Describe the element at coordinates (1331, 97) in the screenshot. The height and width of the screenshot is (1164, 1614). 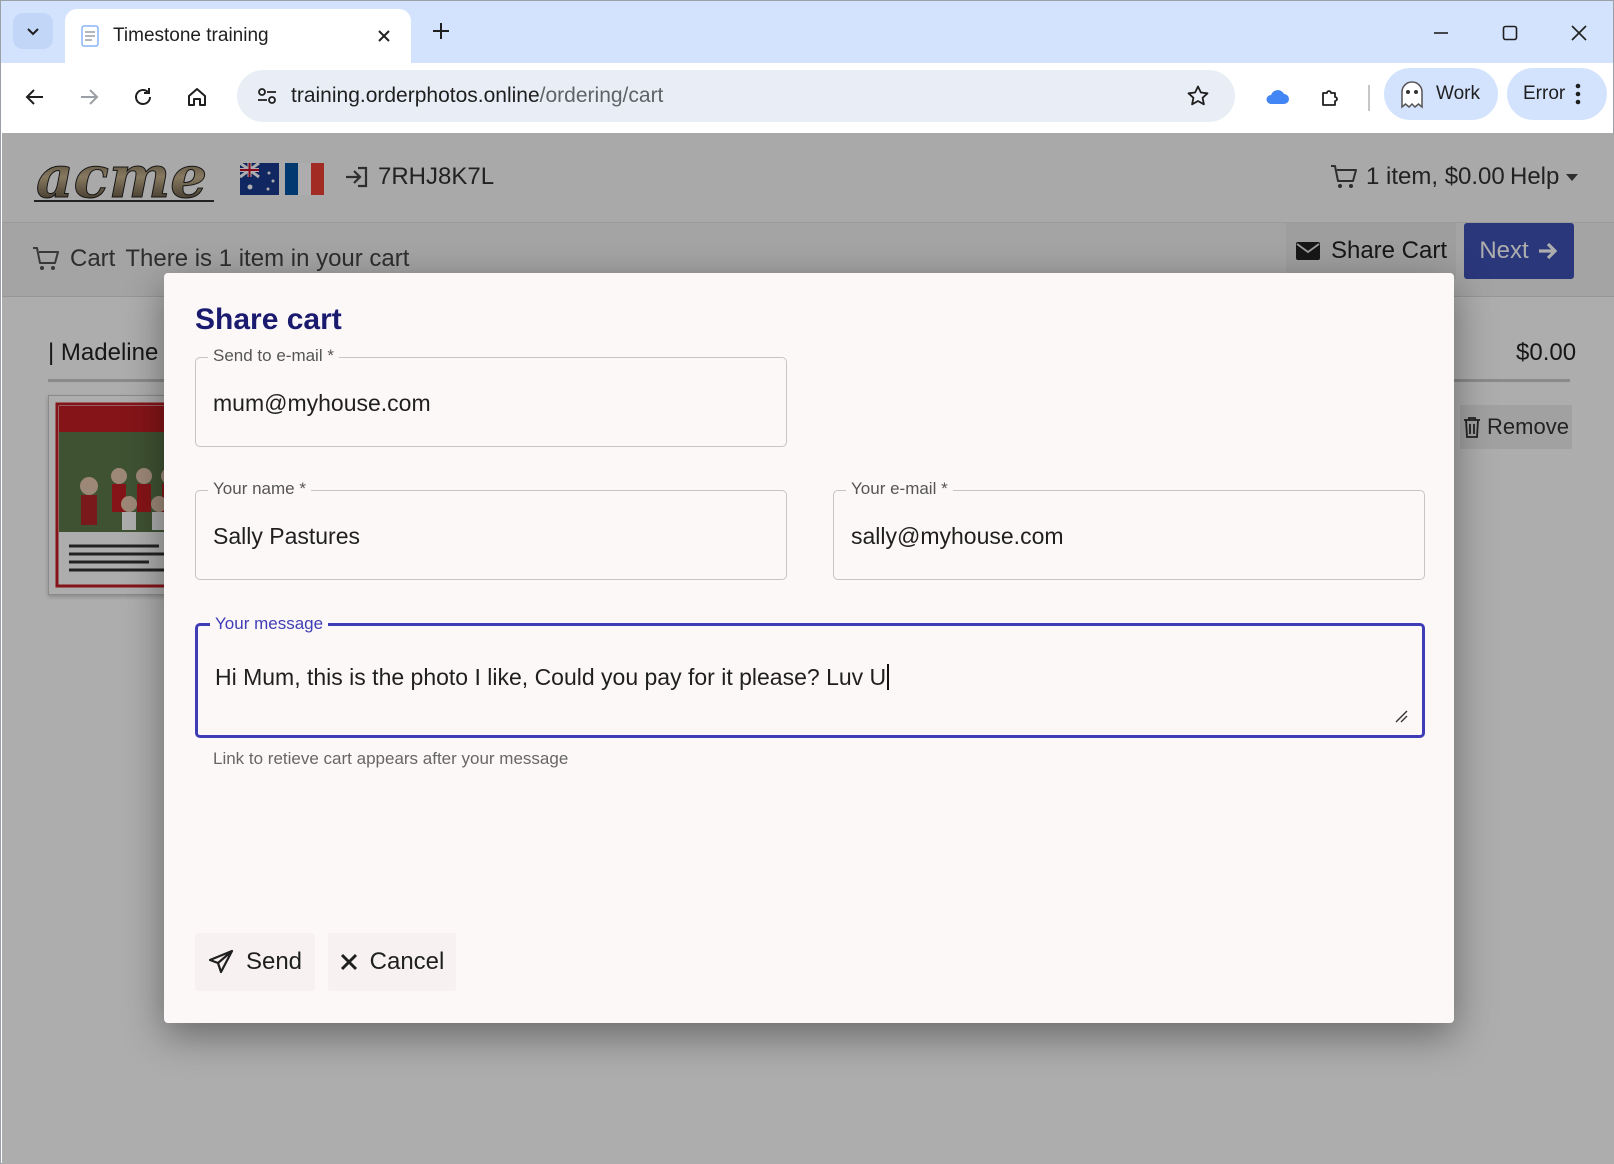
I see `extensions-puzzle-icon` at that location.